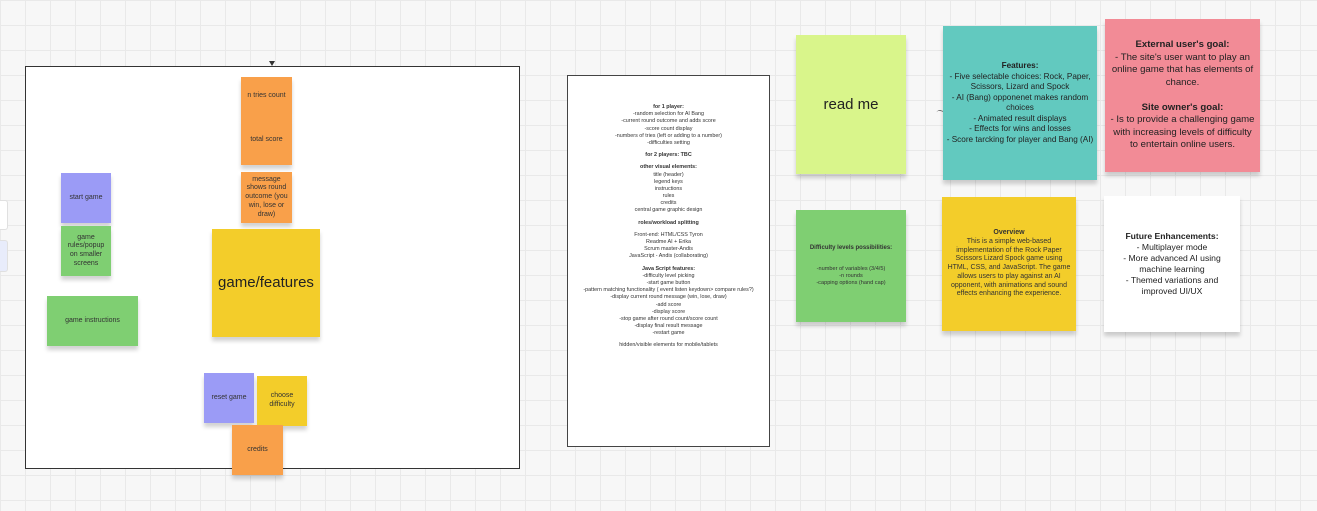 The width and height of the screenshot is (1317, 511). Describe the element at coordinates (668, 242) in the screenshot. I see `plan-line: Readme AI + Erika` at that location.